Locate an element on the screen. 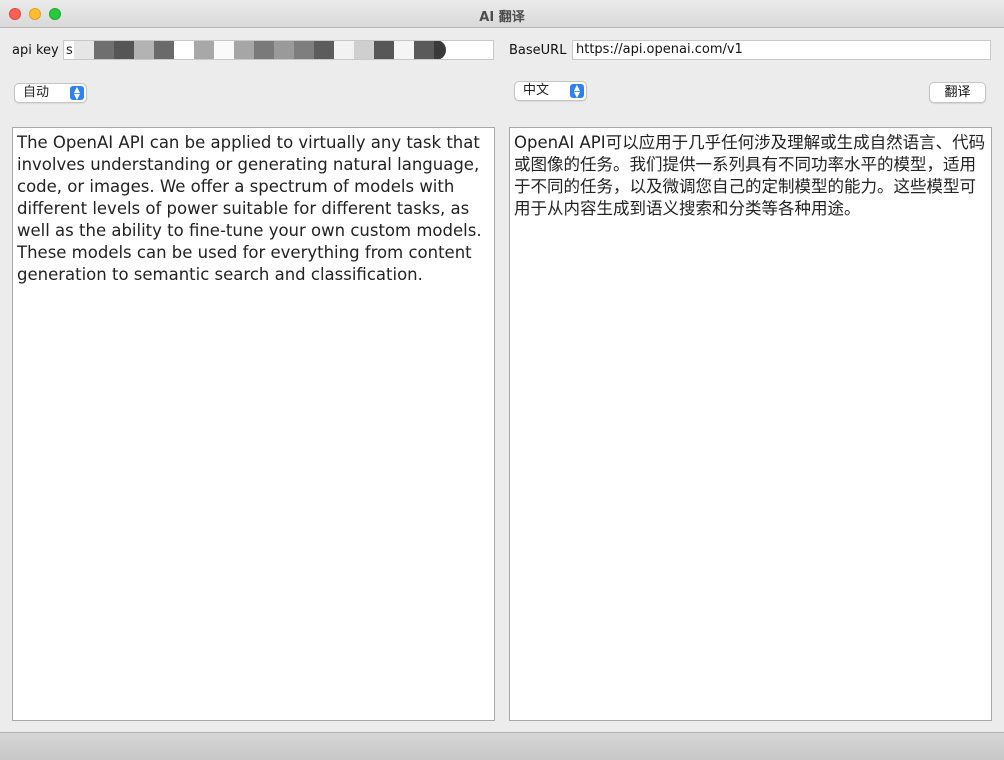 This screenshot has height=760, width=1004. target-language-value: 中文 is located at coordinates (536, 90).